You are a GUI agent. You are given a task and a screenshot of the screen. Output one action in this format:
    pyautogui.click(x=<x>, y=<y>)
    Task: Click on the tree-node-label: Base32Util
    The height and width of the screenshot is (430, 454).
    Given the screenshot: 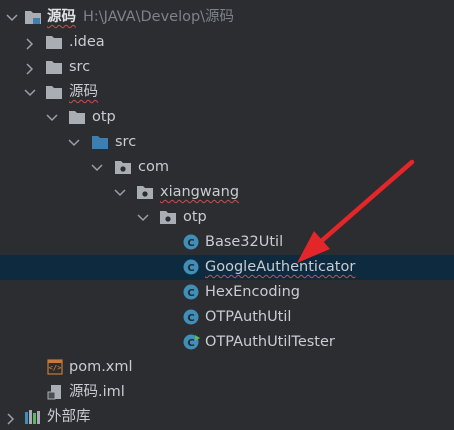 What is the action you would take?
    pyautogui.click(x=244, y=242)
    